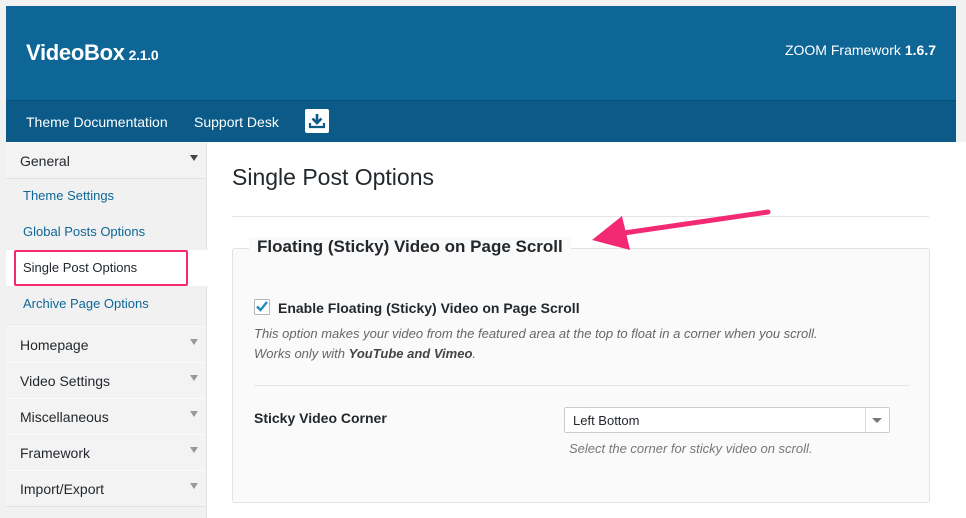  What do you see at coordinates (69, 195) in the screenshot?
I see `sidebar-item-label: Theme Settings` at bounding box center [69, 195].